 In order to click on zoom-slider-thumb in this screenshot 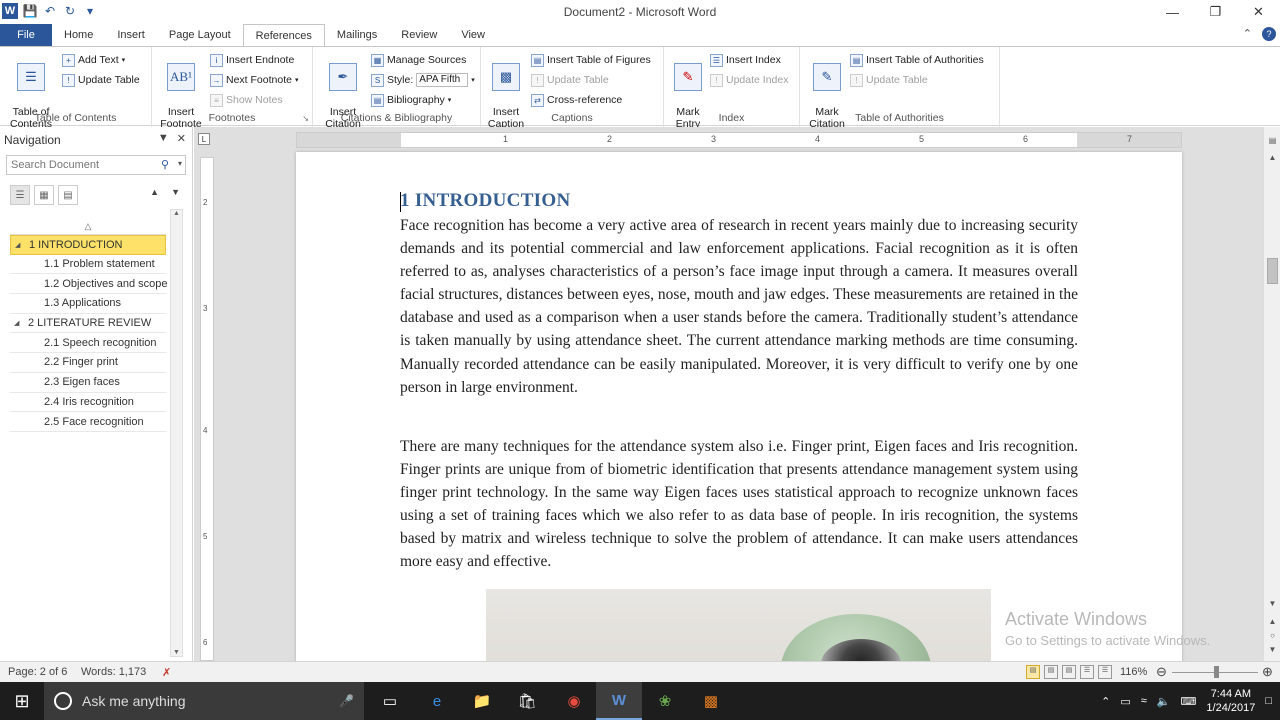, I will do `click(1216, 672)`.